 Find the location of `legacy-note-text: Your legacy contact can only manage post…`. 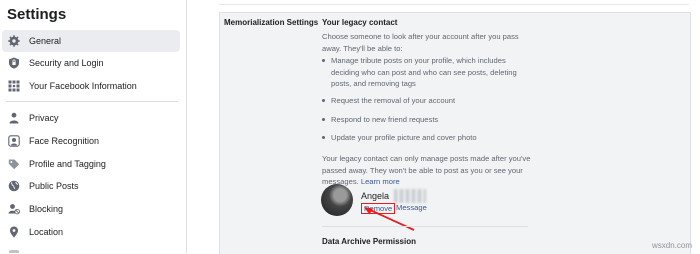

legacy-note-text: Your legacy contact can only manage post… is located at coordinates (429, 170).